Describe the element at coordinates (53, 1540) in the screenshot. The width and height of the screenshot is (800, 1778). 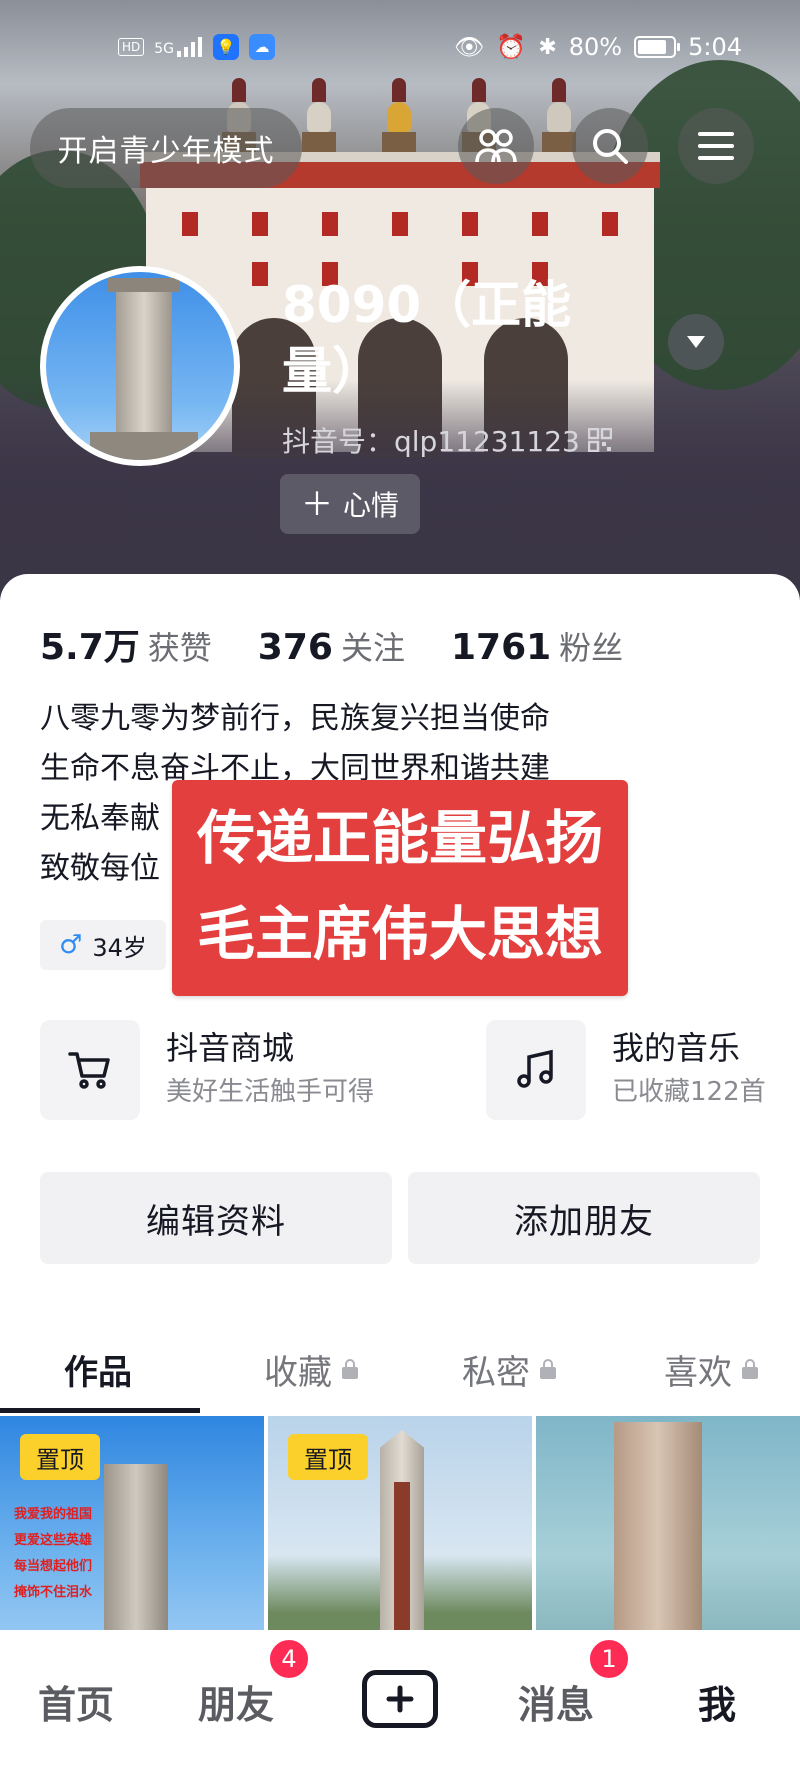
I see `thumb-caption-line: 更爱这些英雄` at that location.